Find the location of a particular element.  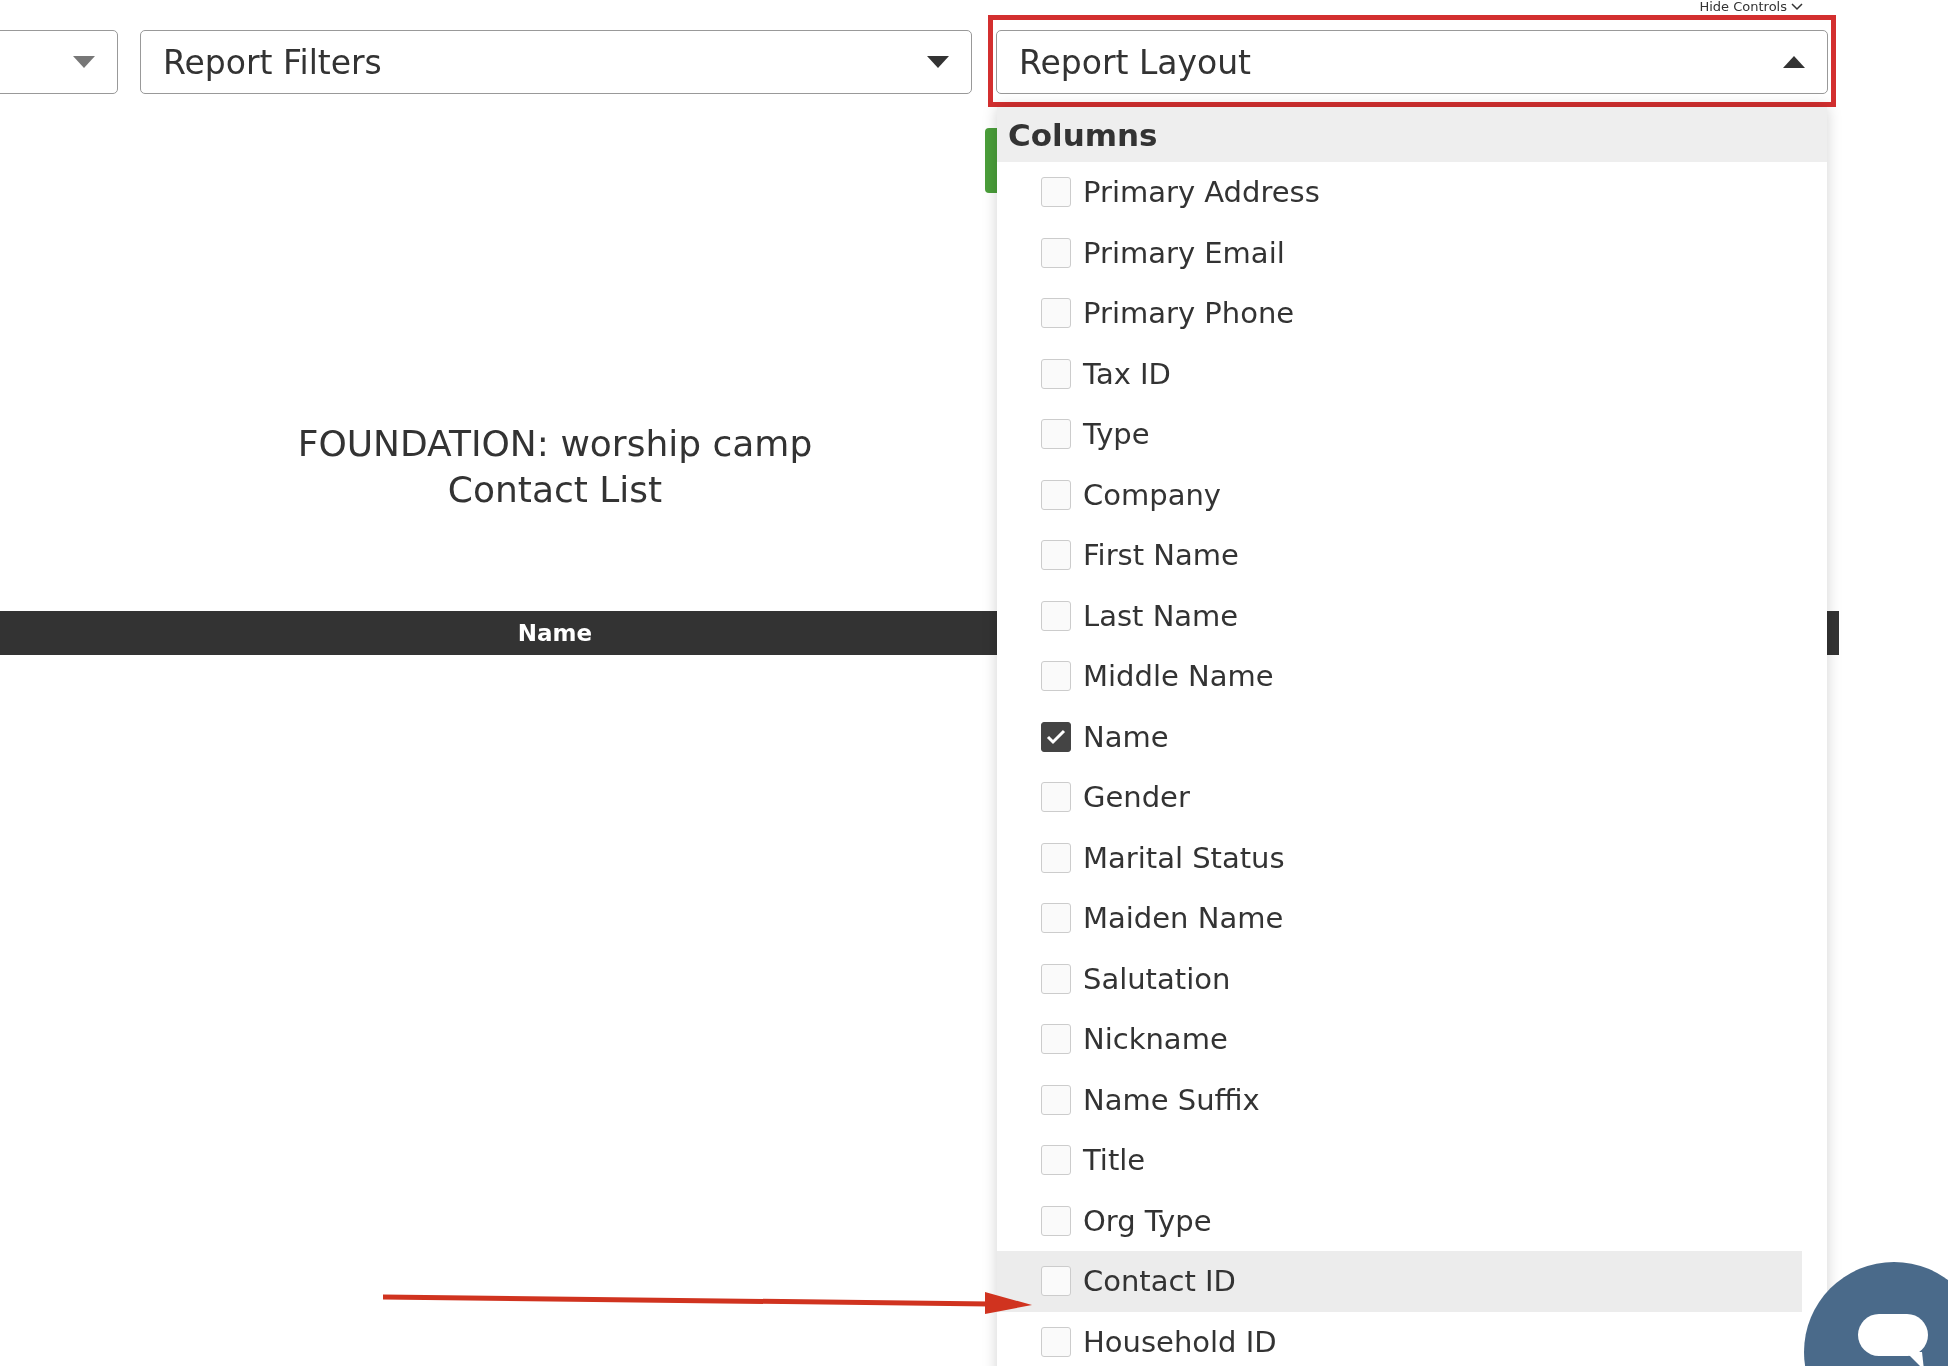

option-label: First Name is located at coordinates (1161, 555).